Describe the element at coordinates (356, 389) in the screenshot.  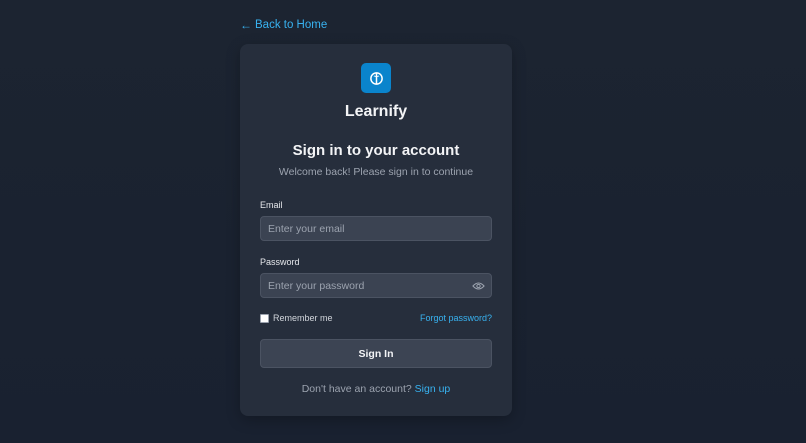
I see `signup-prompt-text: Don't have an account?` at that location.